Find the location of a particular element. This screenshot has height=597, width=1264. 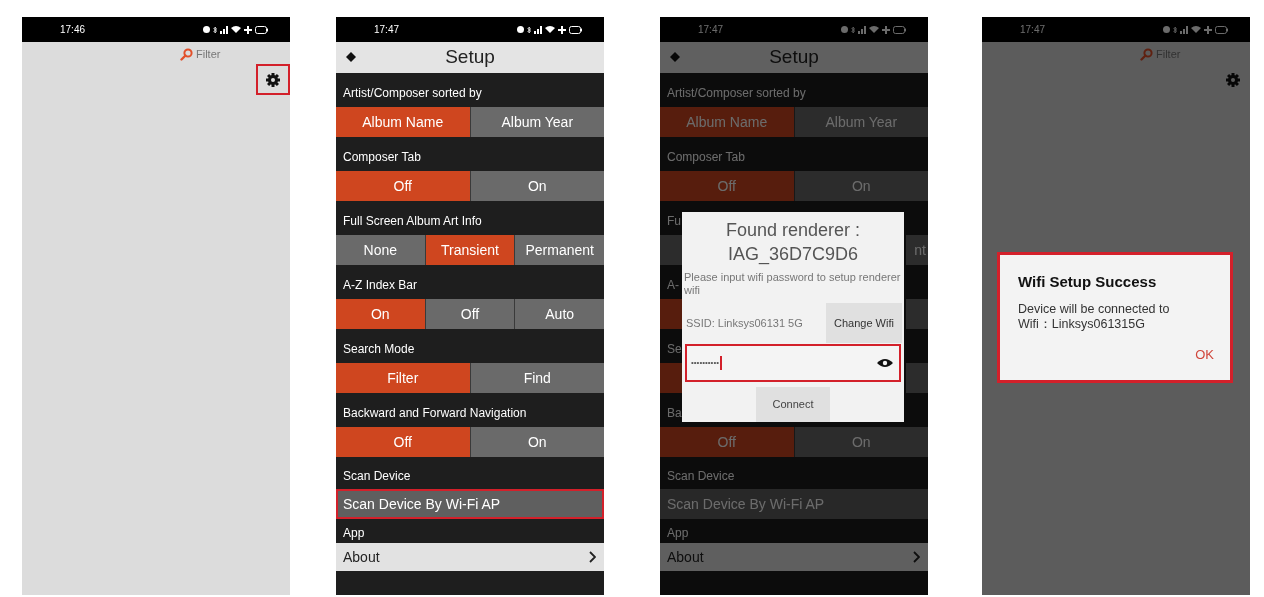

ssid-text: SSID: Linksys06131 5G is located at coordinates (744, 323).